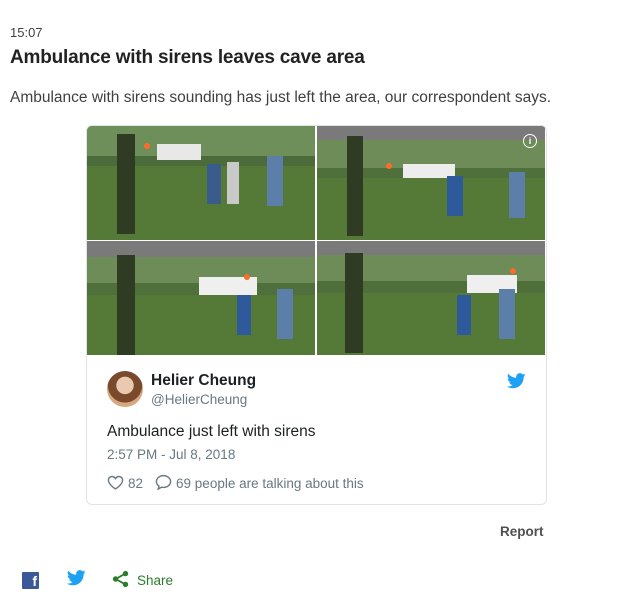 This screenshot has height=611, width=618. Describe the element at coordinates (171, 454) in the screenshot. I see `tweet-timestamp: 2:57 PM - Jul 8, 2018` at that location.